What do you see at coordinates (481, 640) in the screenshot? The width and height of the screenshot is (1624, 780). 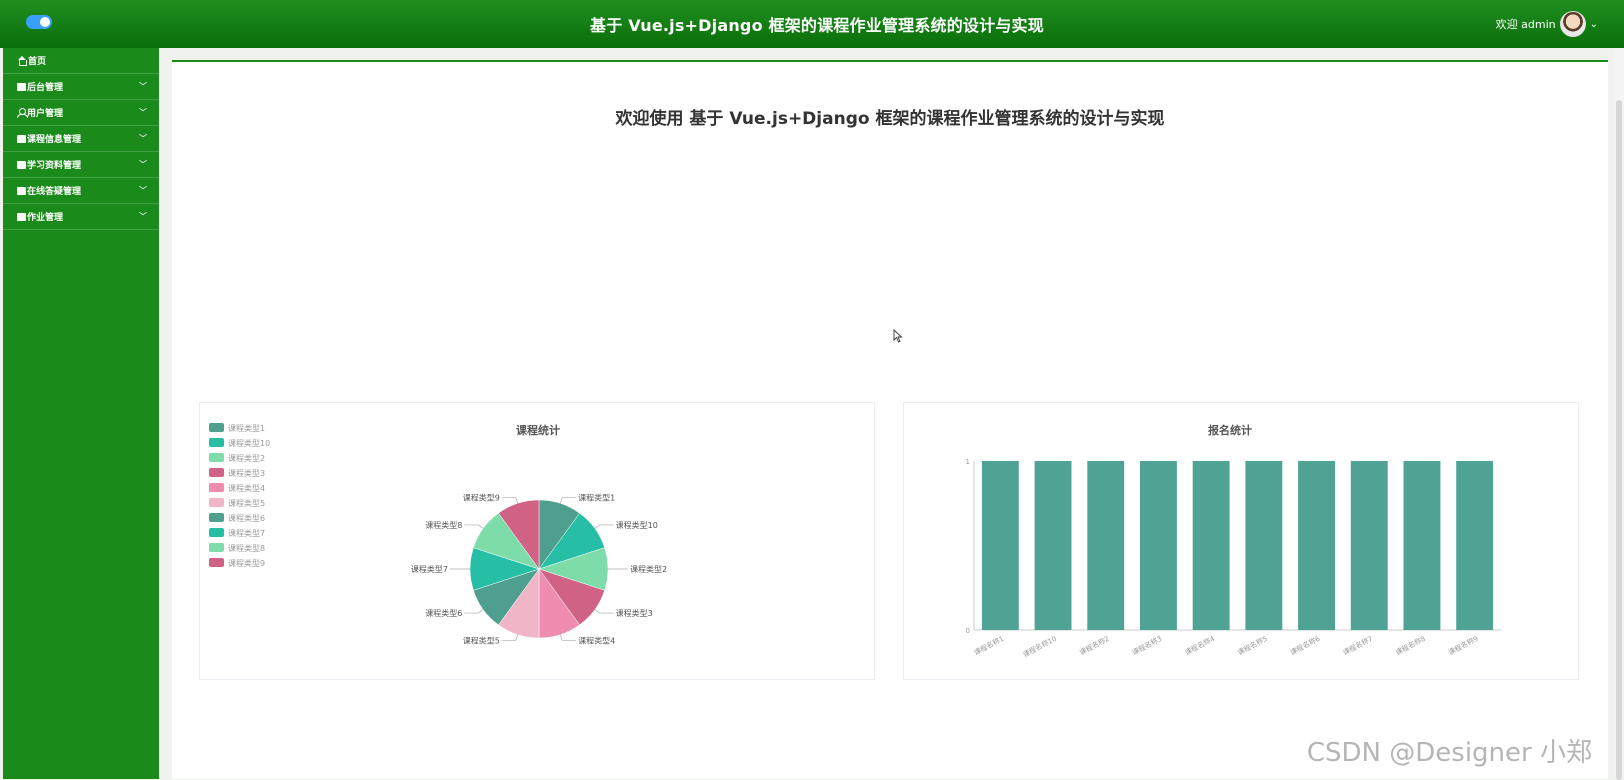 I see `pie-label: 课程类型5` at bounding box center [481, 640].